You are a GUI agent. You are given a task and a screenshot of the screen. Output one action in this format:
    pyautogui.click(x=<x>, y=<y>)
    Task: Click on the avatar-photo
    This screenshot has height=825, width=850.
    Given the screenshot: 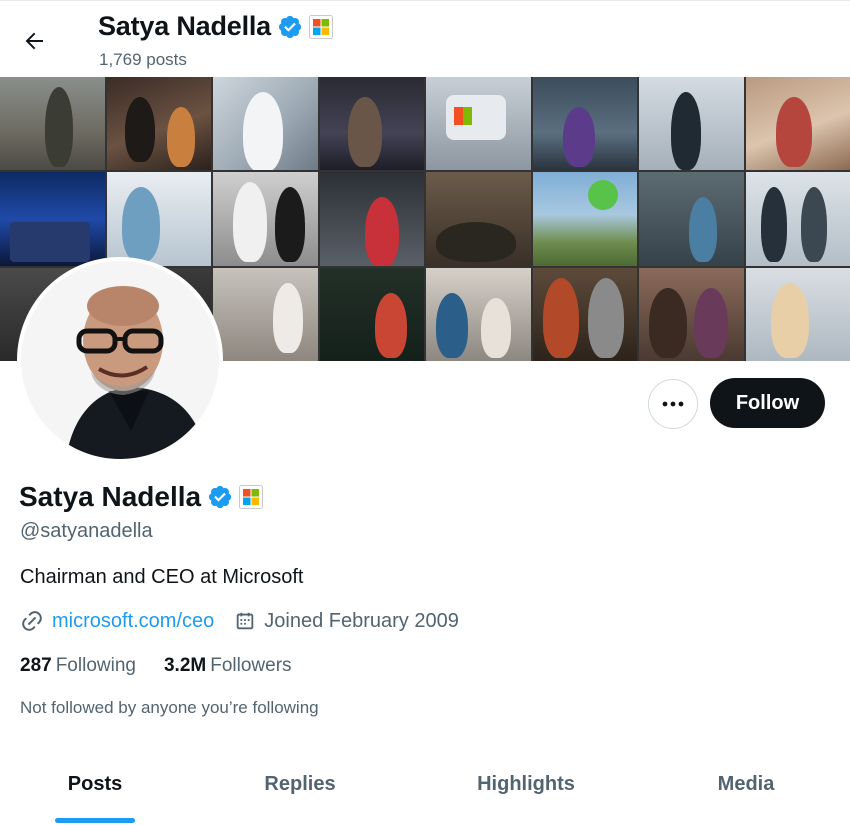 What is the action you would take?
    pyautogui.click(x=120, y=360)
    